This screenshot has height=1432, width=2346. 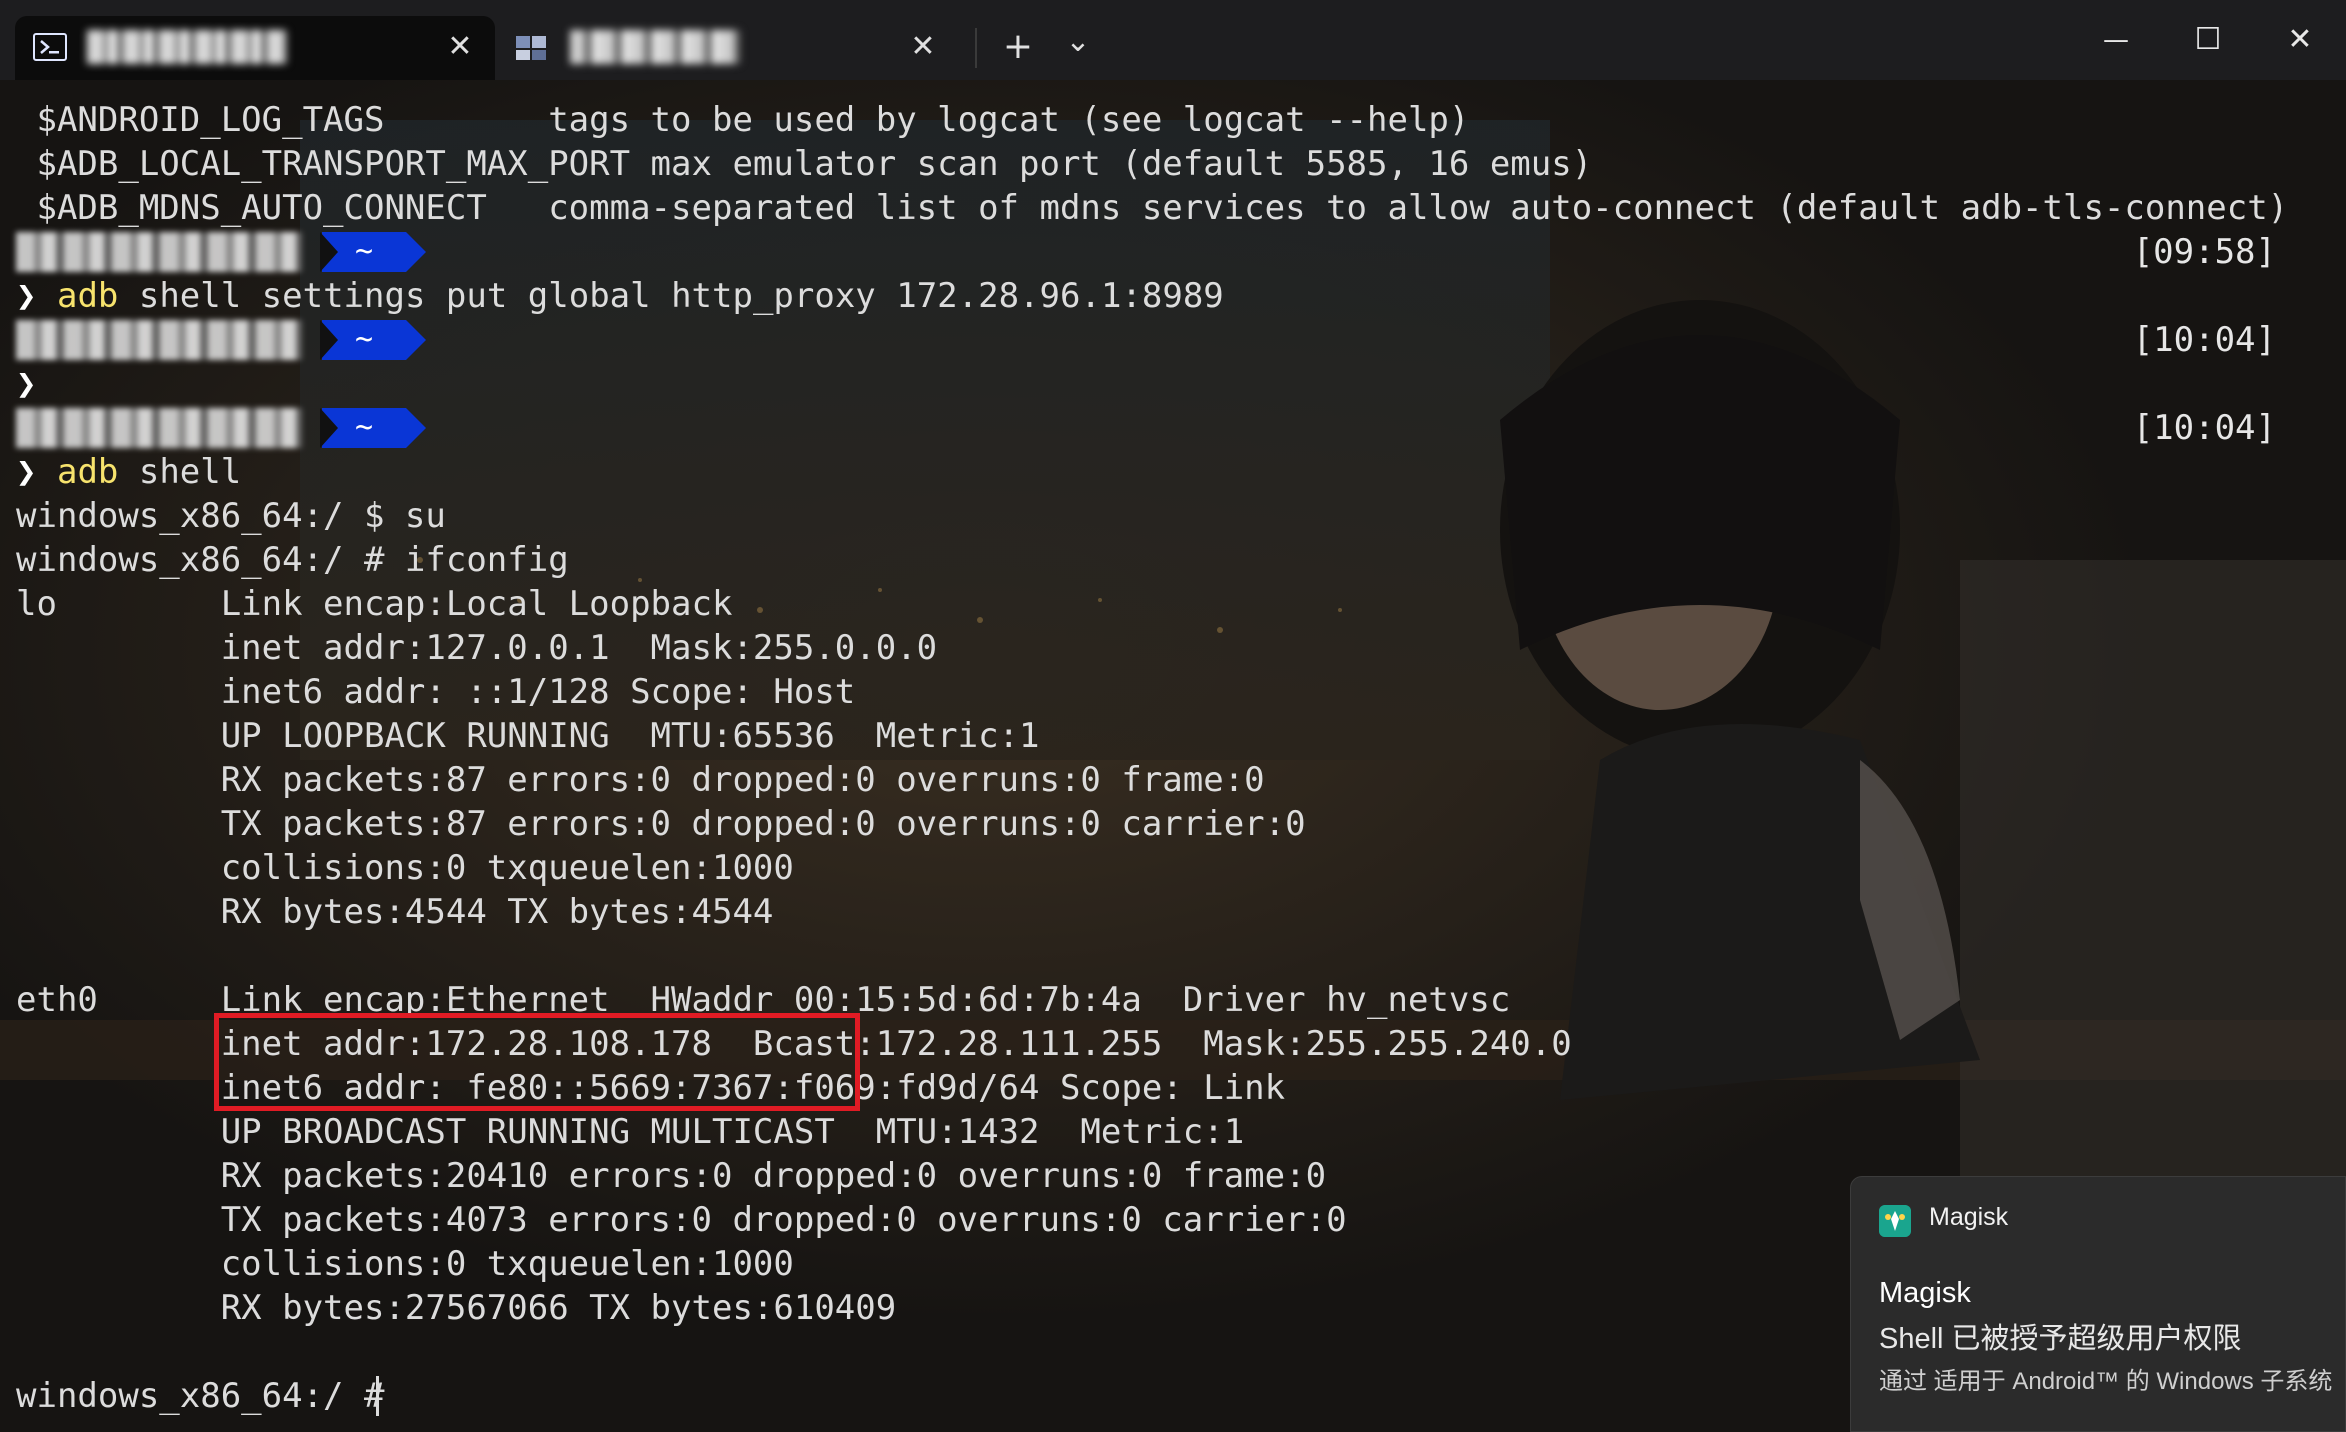 What do you see at coordinates (377, 1396) in the screenshot?
I see `text-cursor` at bounding box center [377, 1396].